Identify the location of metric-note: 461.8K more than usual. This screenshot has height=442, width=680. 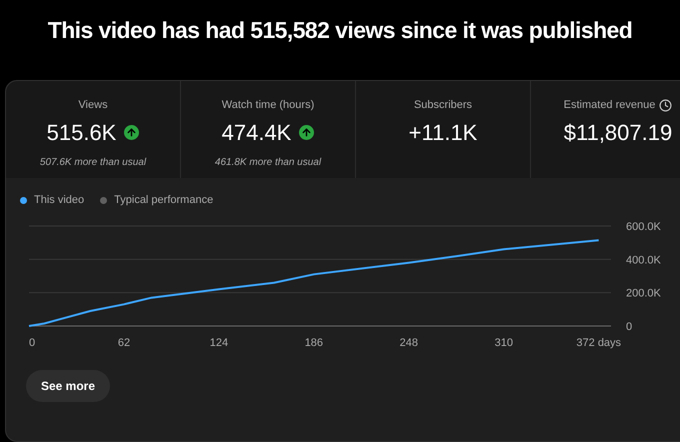
(268, 163).